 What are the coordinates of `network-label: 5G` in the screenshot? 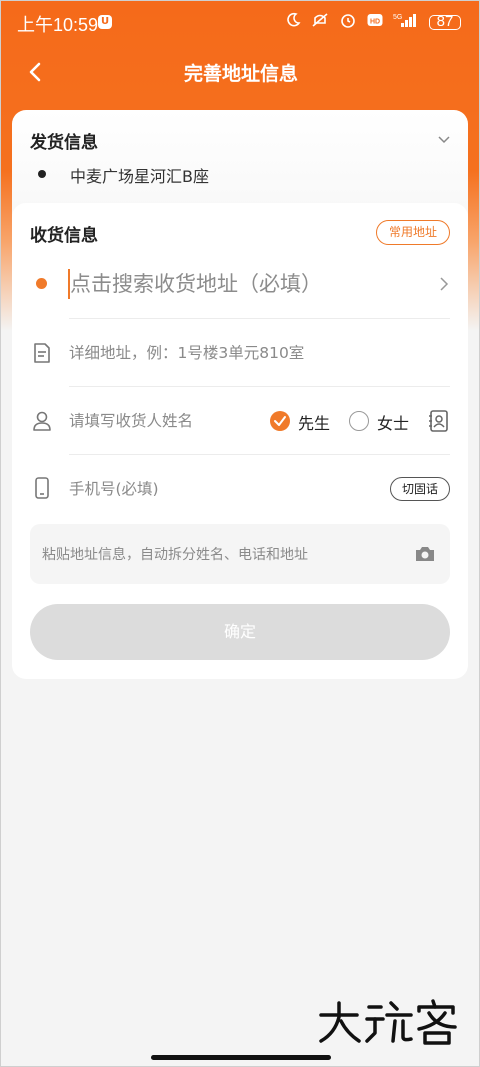 It's located at (397, 17).